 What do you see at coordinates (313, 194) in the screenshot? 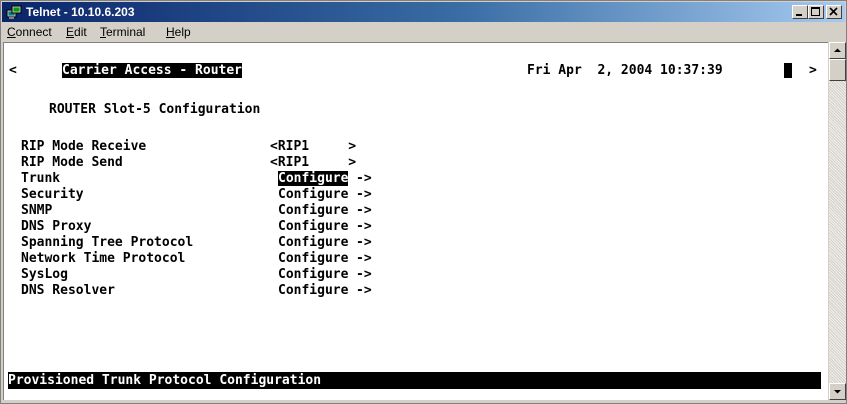
I see `security-configure: Configure` at bounding box center [313, 194].